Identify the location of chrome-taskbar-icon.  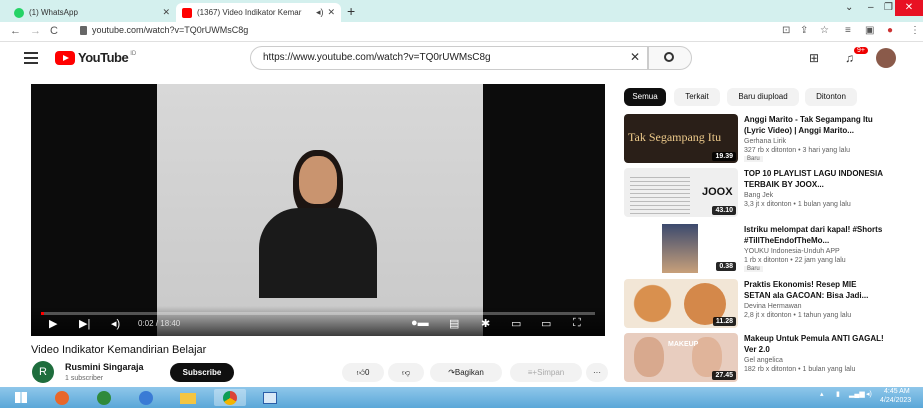
(230, 397).